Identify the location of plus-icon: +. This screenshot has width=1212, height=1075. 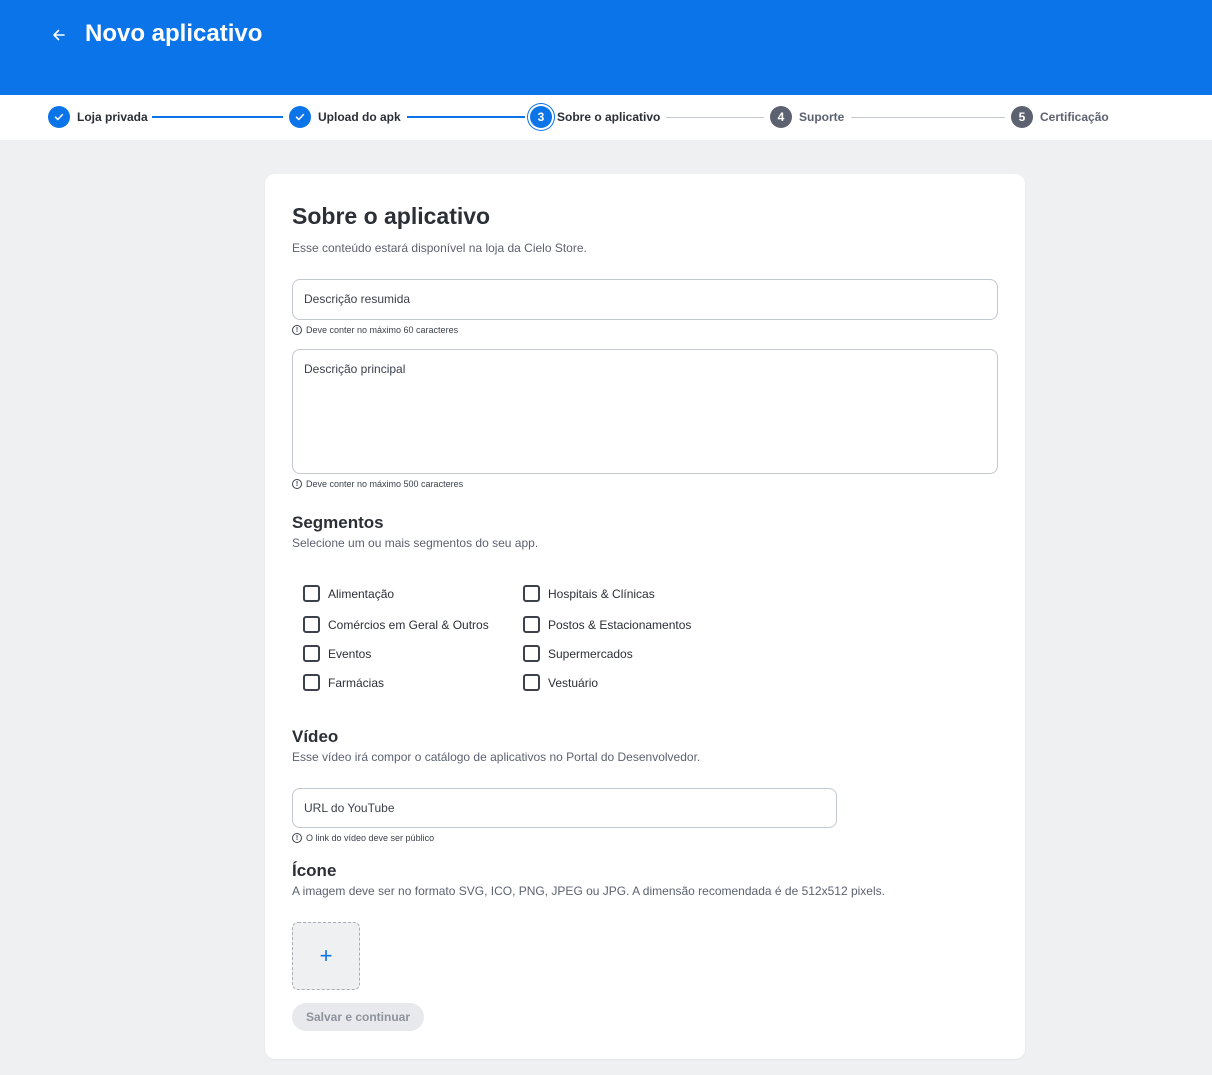
(326, 955).